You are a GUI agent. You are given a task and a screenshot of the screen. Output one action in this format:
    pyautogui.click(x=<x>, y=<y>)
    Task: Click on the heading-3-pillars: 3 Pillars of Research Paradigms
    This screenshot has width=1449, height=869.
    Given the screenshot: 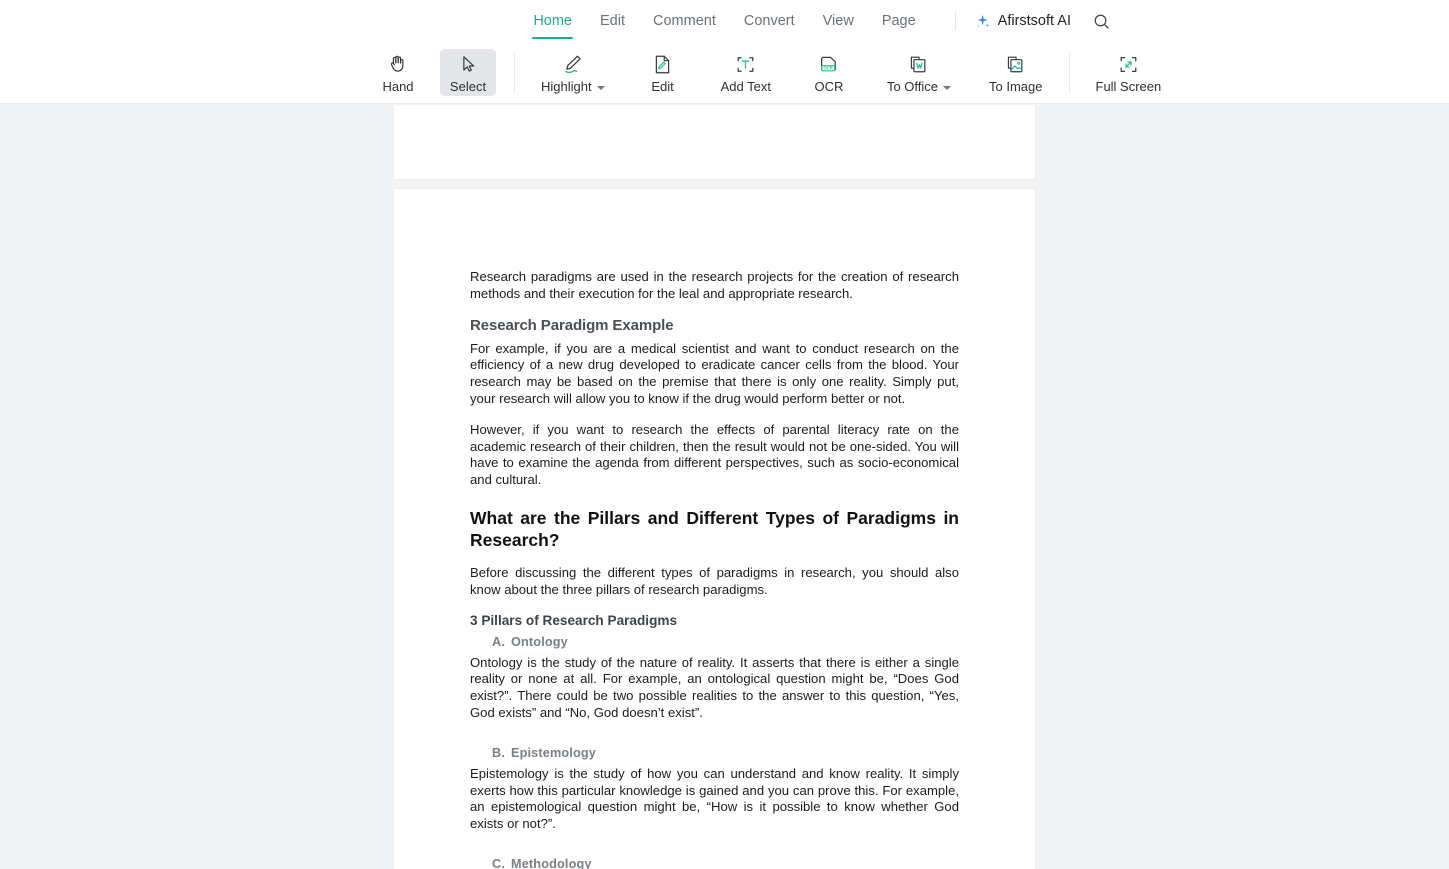 What is the action you would take?
    pyautogui.click(x=574, y=620)
    